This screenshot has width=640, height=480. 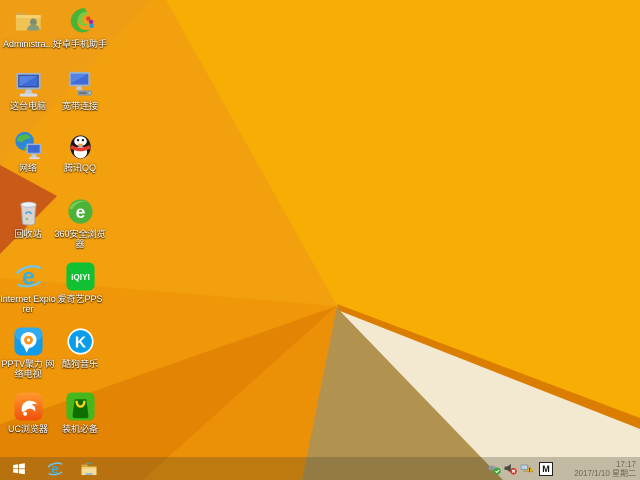 I want to click on svg-text: K, so click(x=80, y=342).